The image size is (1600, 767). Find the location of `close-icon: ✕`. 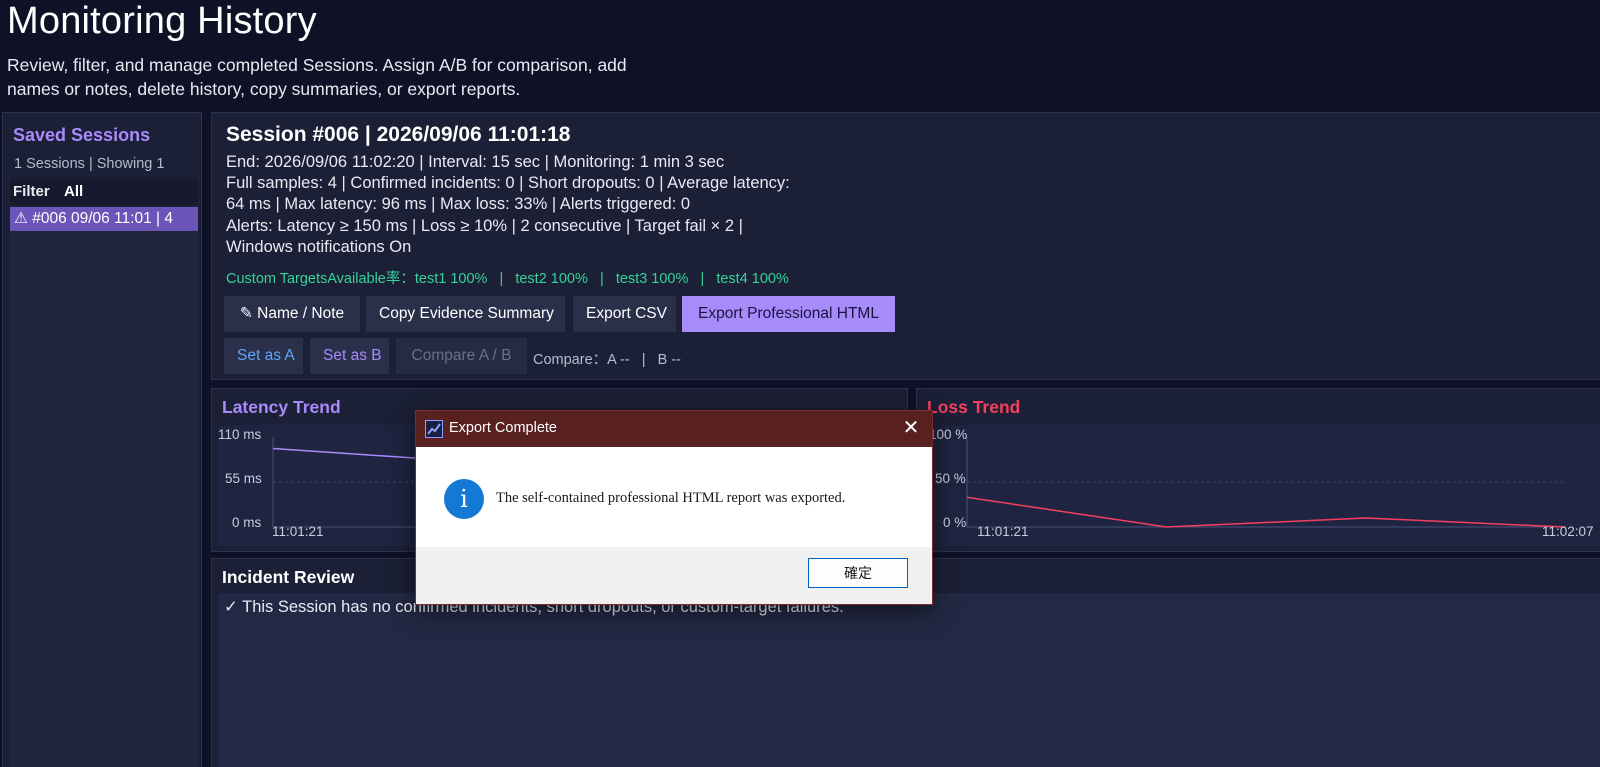

close-icon: ✕ is located at coordinates (911, 428).